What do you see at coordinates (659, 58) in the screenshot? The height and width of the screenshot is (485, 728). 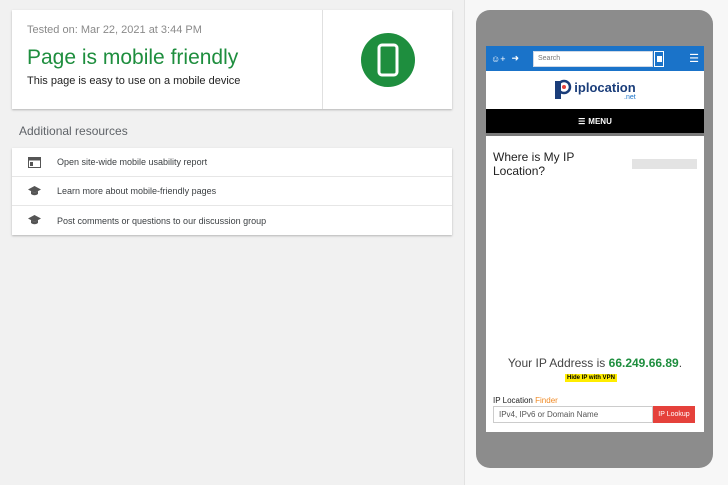 I see `search-icon` at bounding box center [659, 58].